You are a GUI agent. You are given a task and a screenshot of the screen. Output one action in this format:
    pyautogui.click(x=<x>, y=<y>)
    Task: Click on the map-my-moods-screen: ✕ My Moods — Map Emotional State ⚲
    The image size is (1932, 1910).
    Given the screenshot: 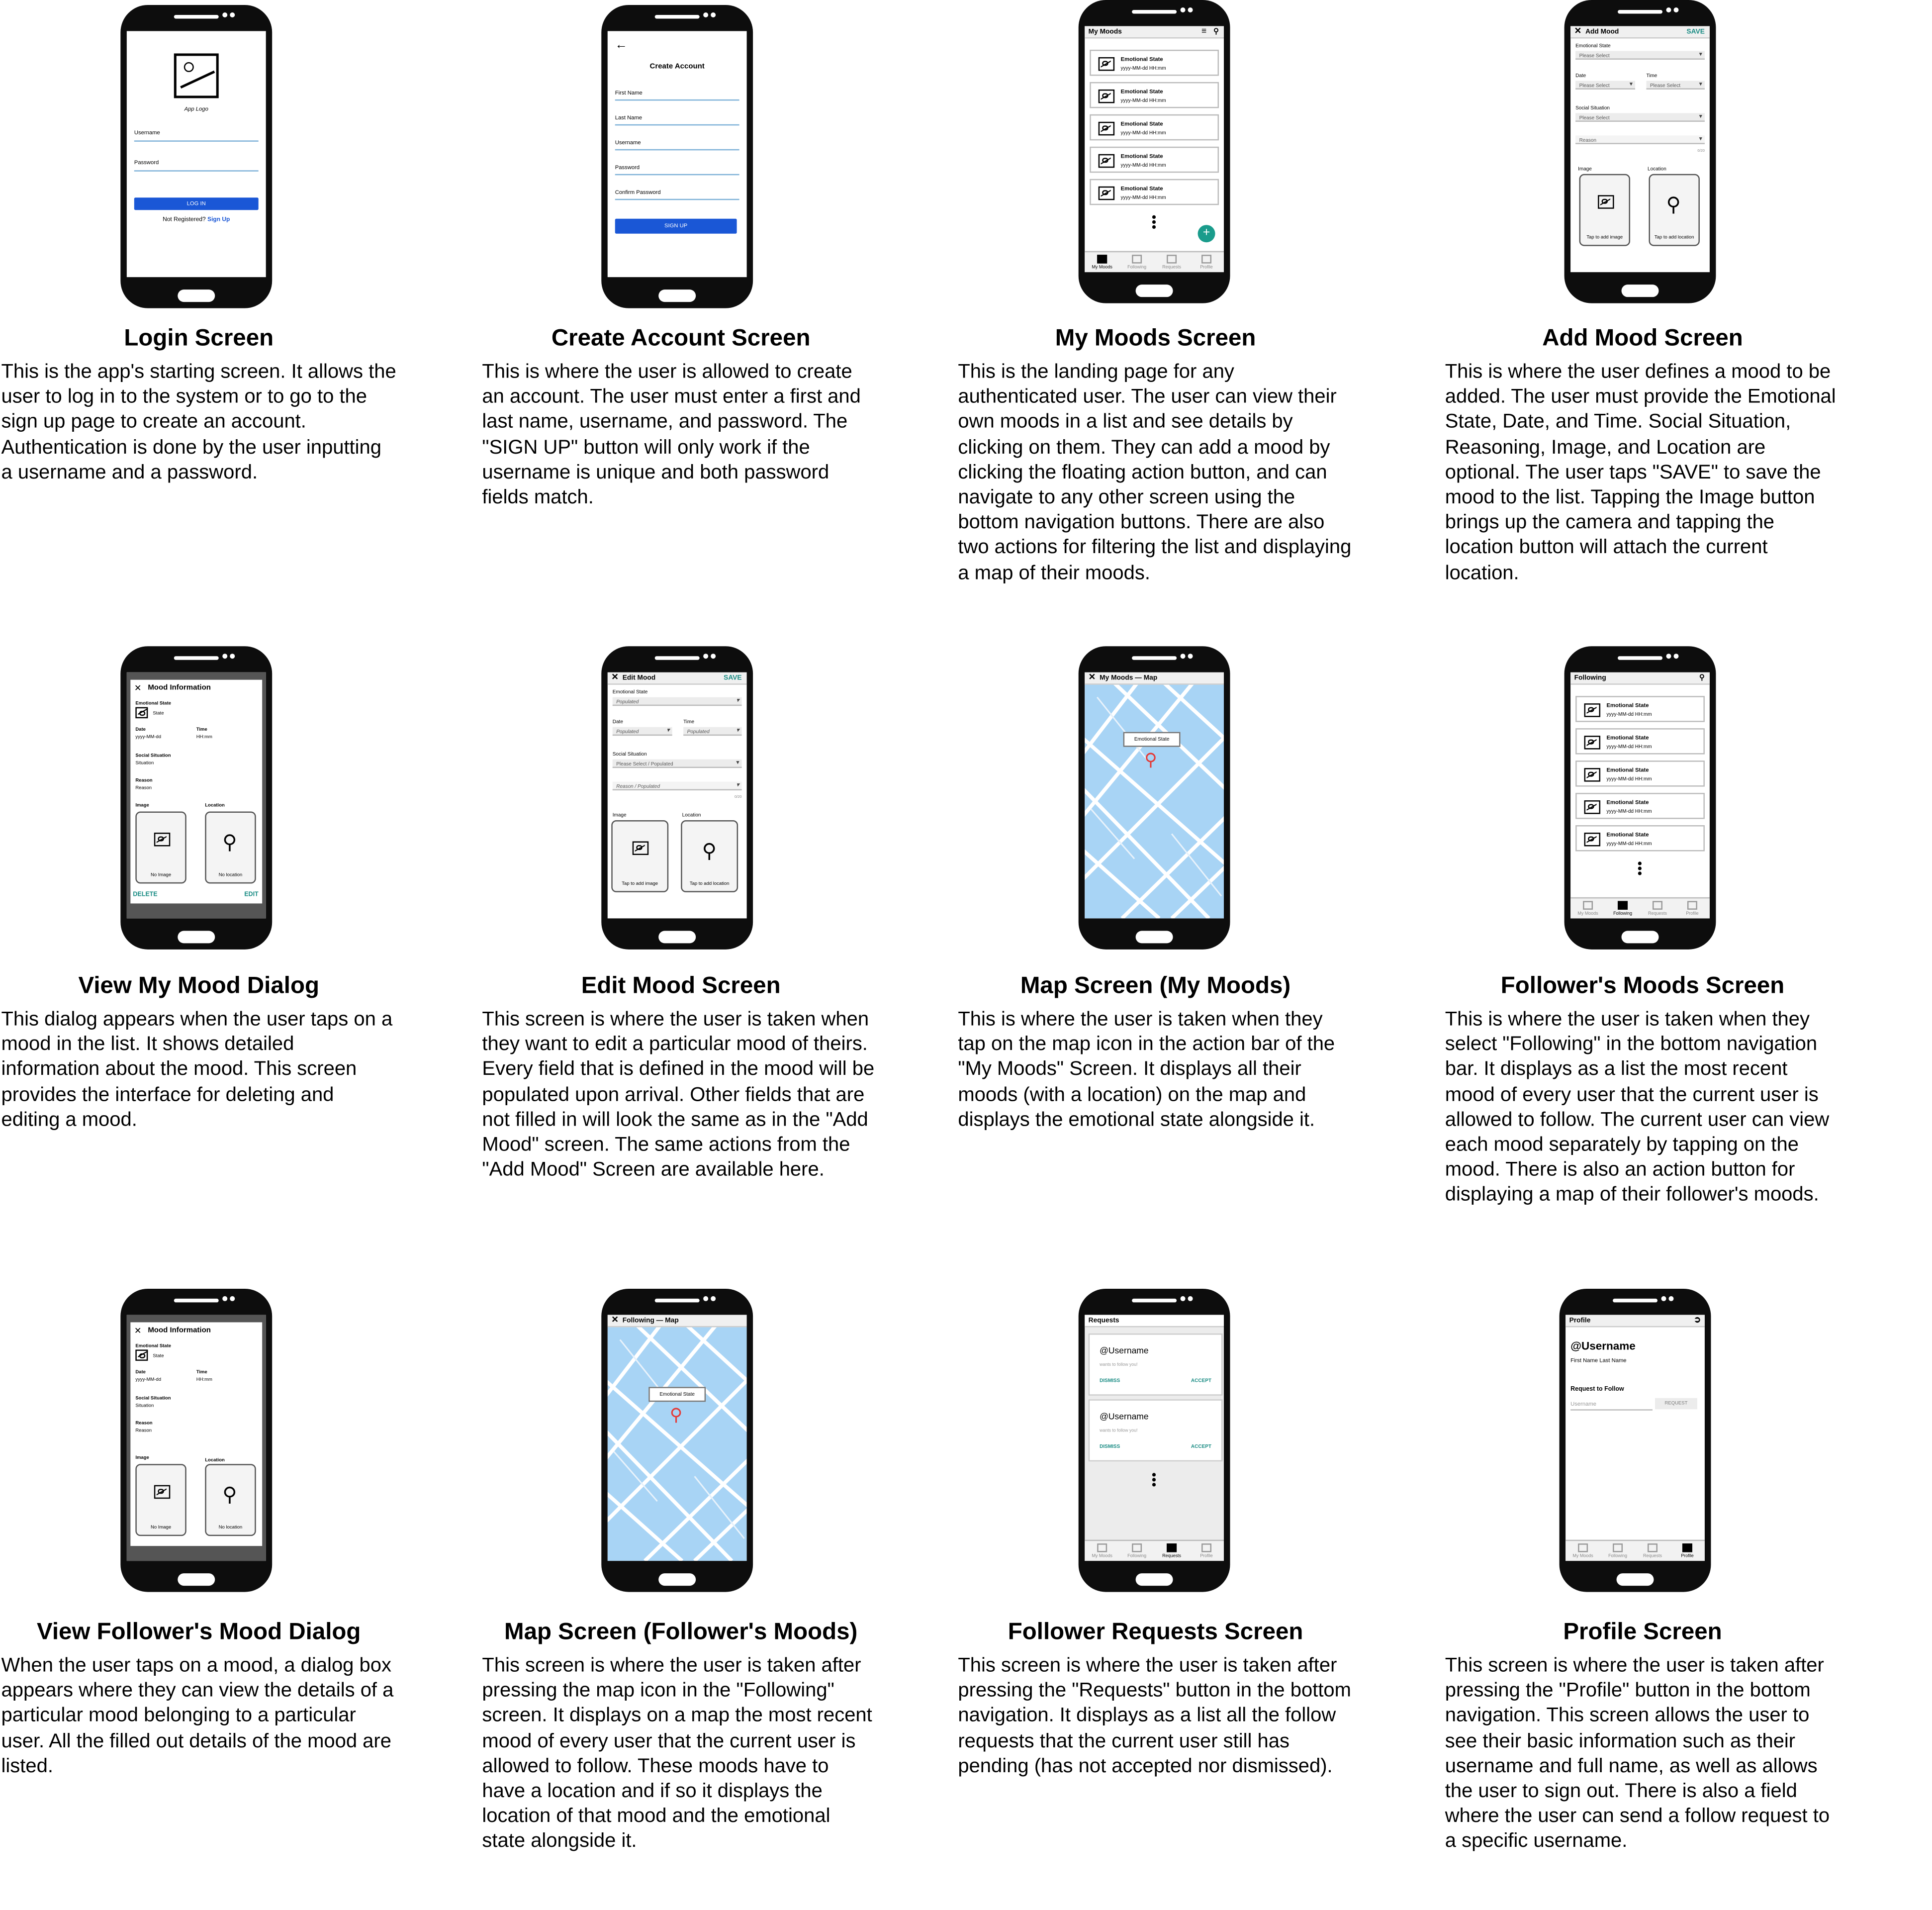 What is the action you would take?
    pyautogui.click(x=1154, y=795)
    